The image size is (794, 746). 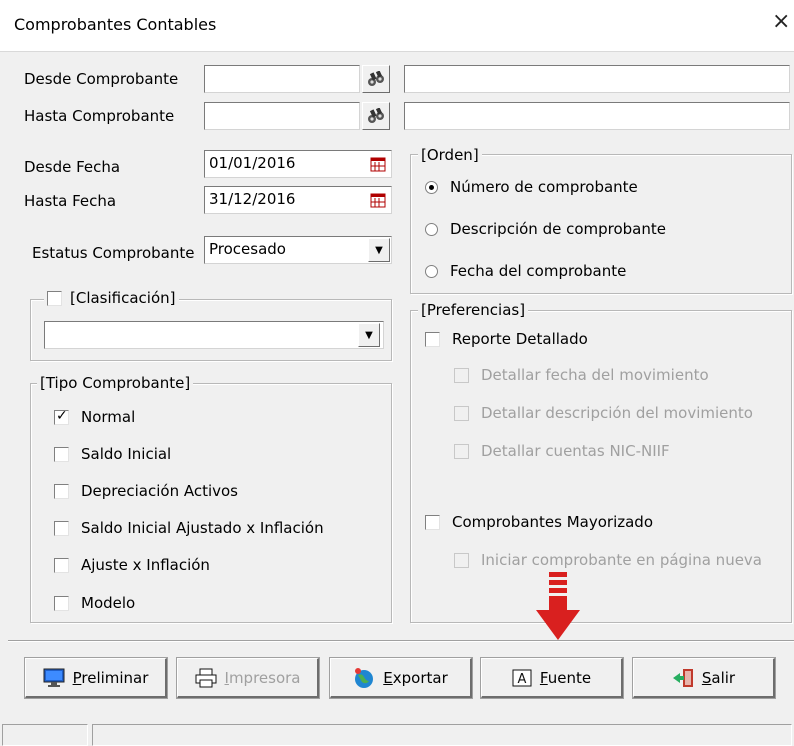 I want to click on tipo-item-normal: ✓ Normal, so click(x=94, y=417).